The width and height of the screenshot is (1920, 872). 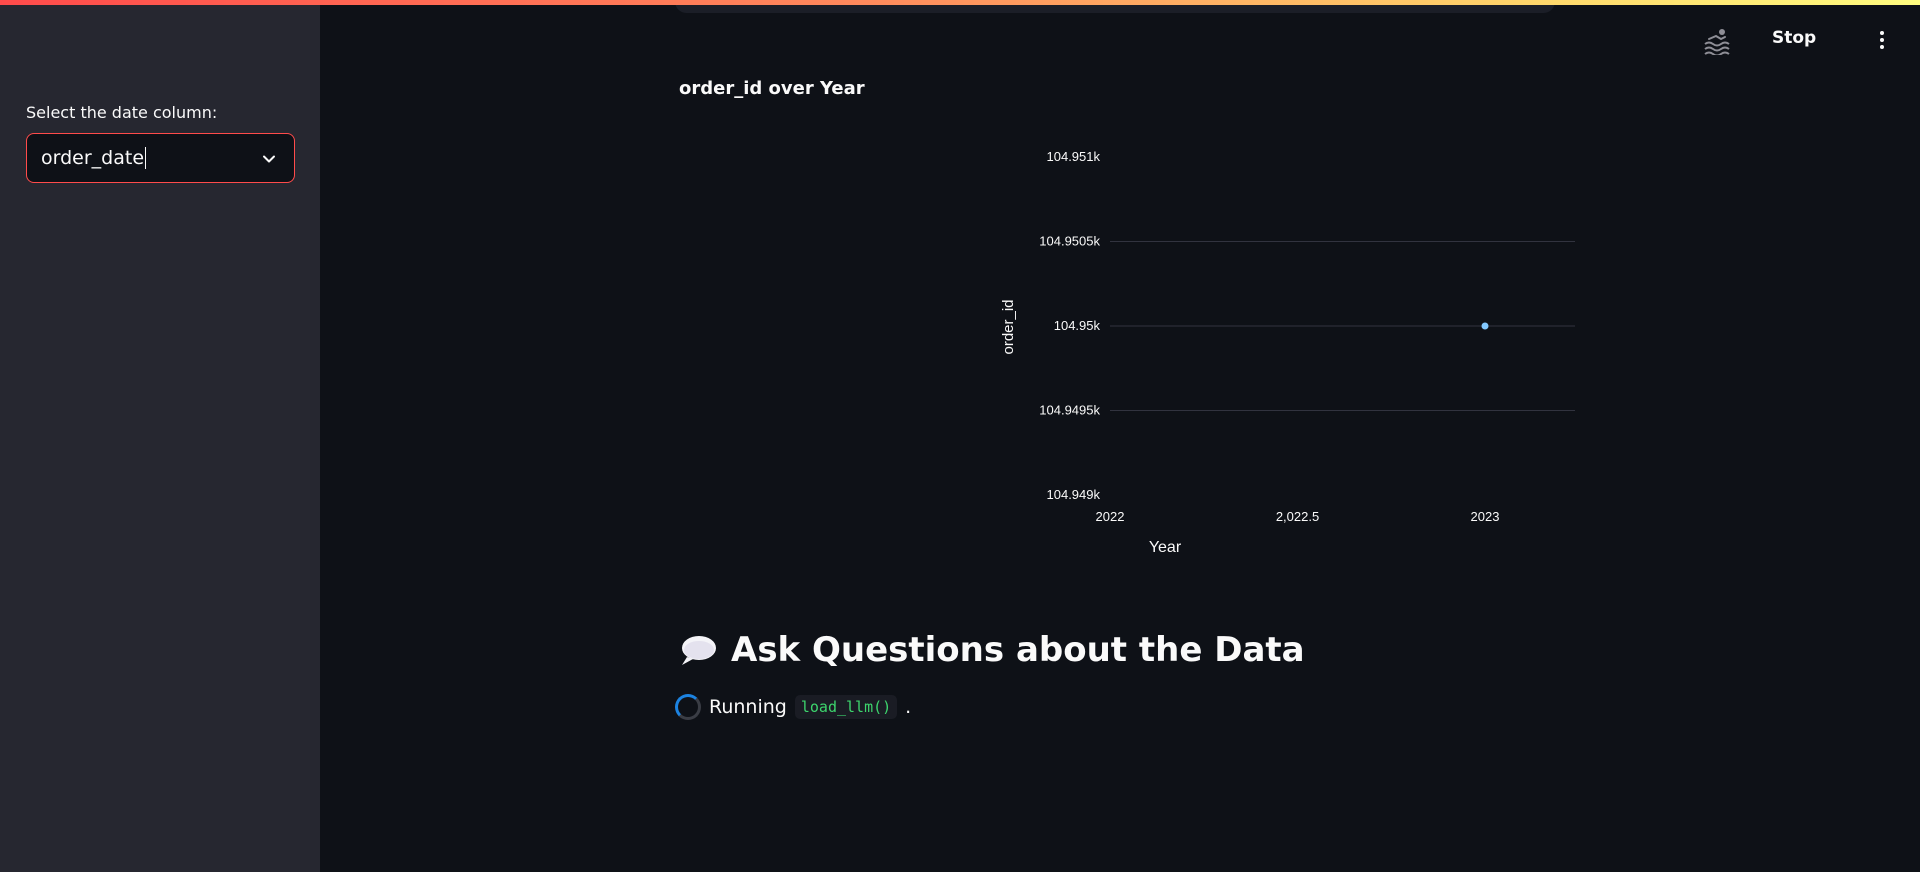 What do you see at coordinates (1110, 516) in the screenshot?
I see `x-tick-label: 2022` at bounding box center [1110, 516].